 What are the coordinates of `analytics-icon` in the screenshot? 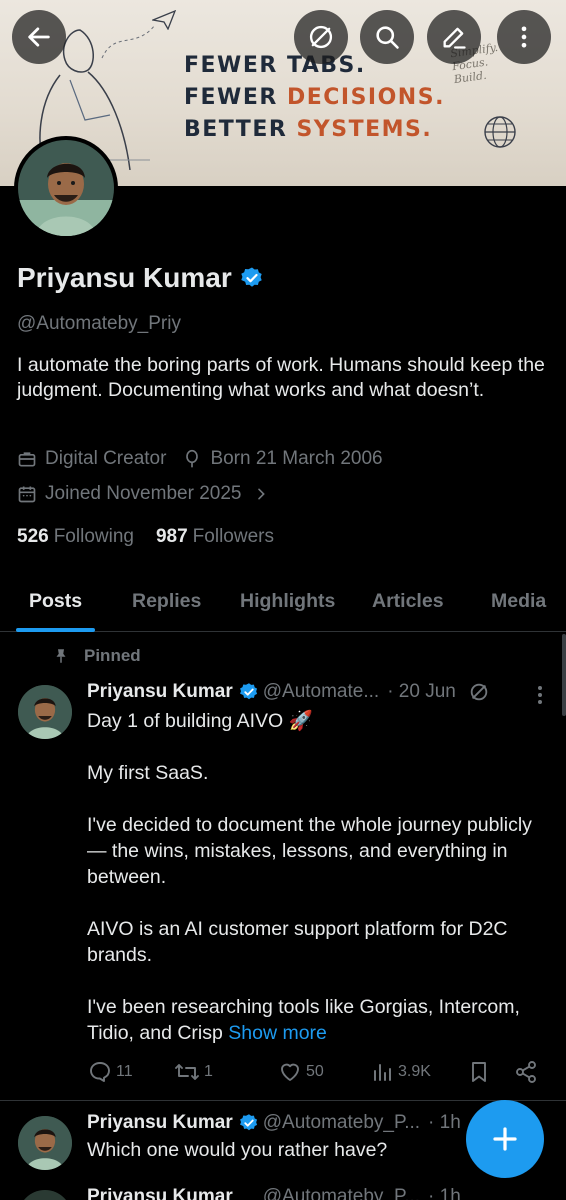 It's located at (382, 1072).